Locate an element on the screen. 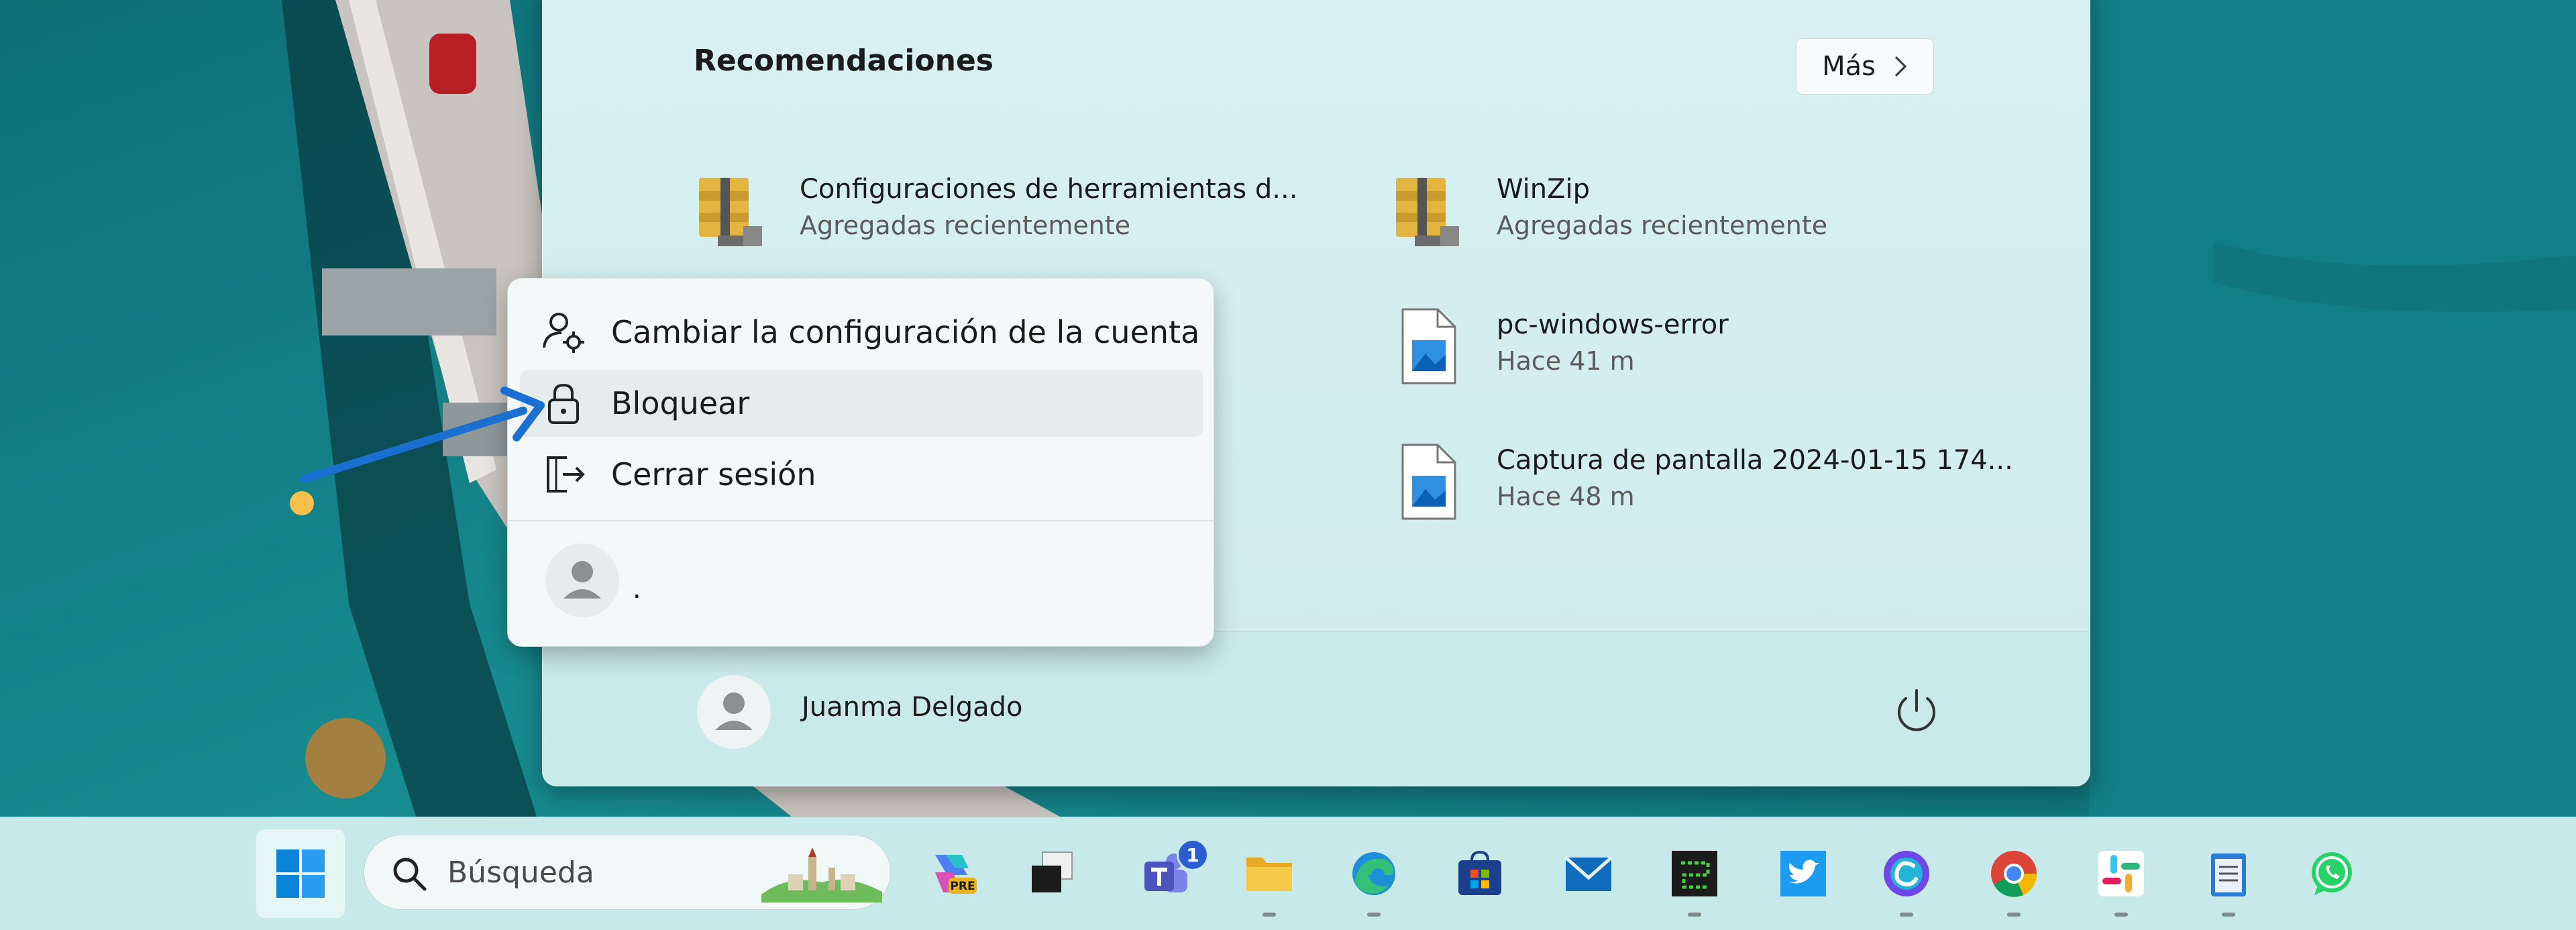 The width and height of the screenshot is (2576, 930). whatsapp-icon is located at coordinates (2332, 873).